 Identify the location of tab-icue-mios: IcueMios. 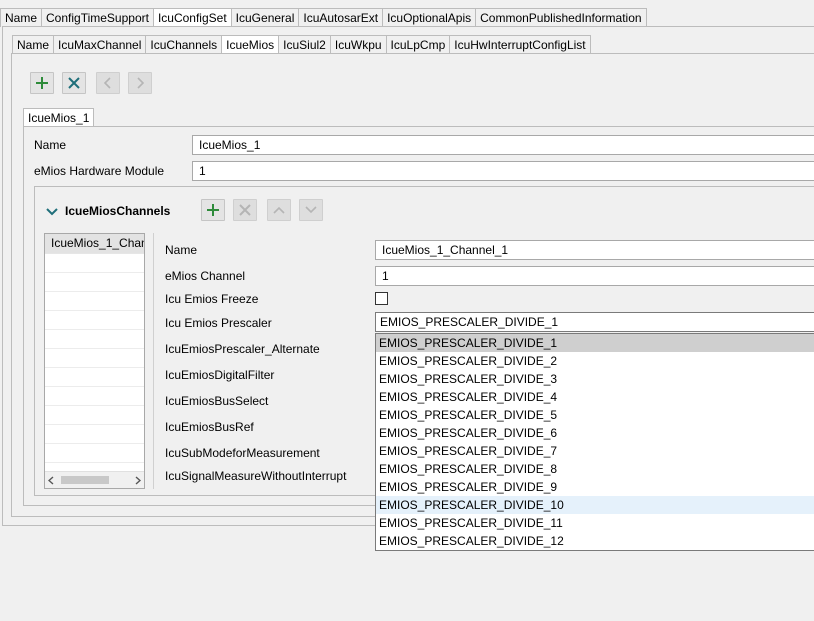
(250, 44).